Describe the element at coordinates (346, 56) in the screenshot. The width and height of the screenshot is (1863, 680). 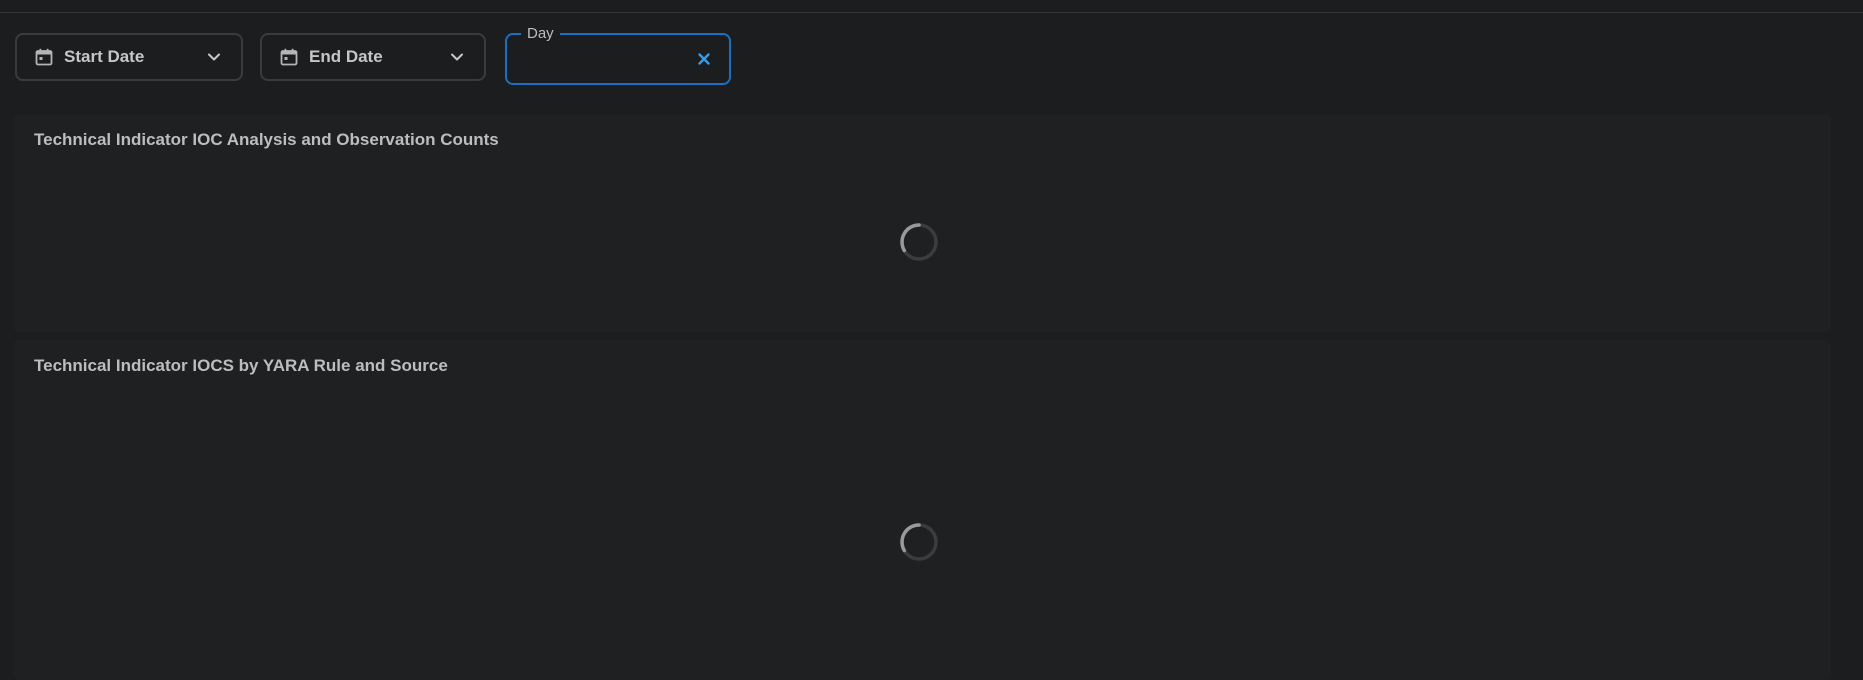
I see `end-date-label: End Date` at that location.